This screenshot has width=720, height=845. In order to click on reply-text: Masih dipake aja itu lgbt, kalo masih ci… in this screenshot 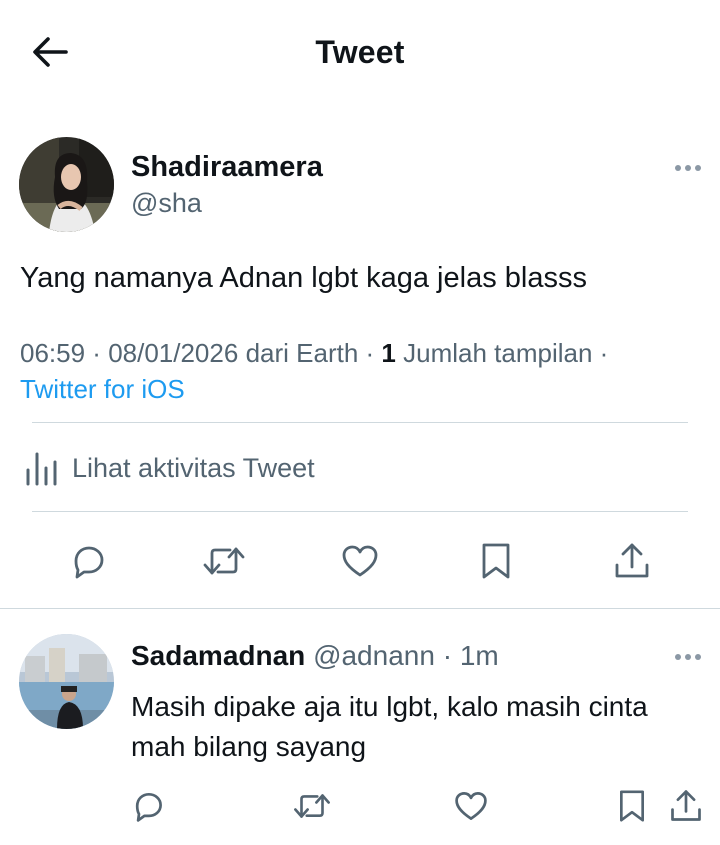, I will do `click(389, 726)`.